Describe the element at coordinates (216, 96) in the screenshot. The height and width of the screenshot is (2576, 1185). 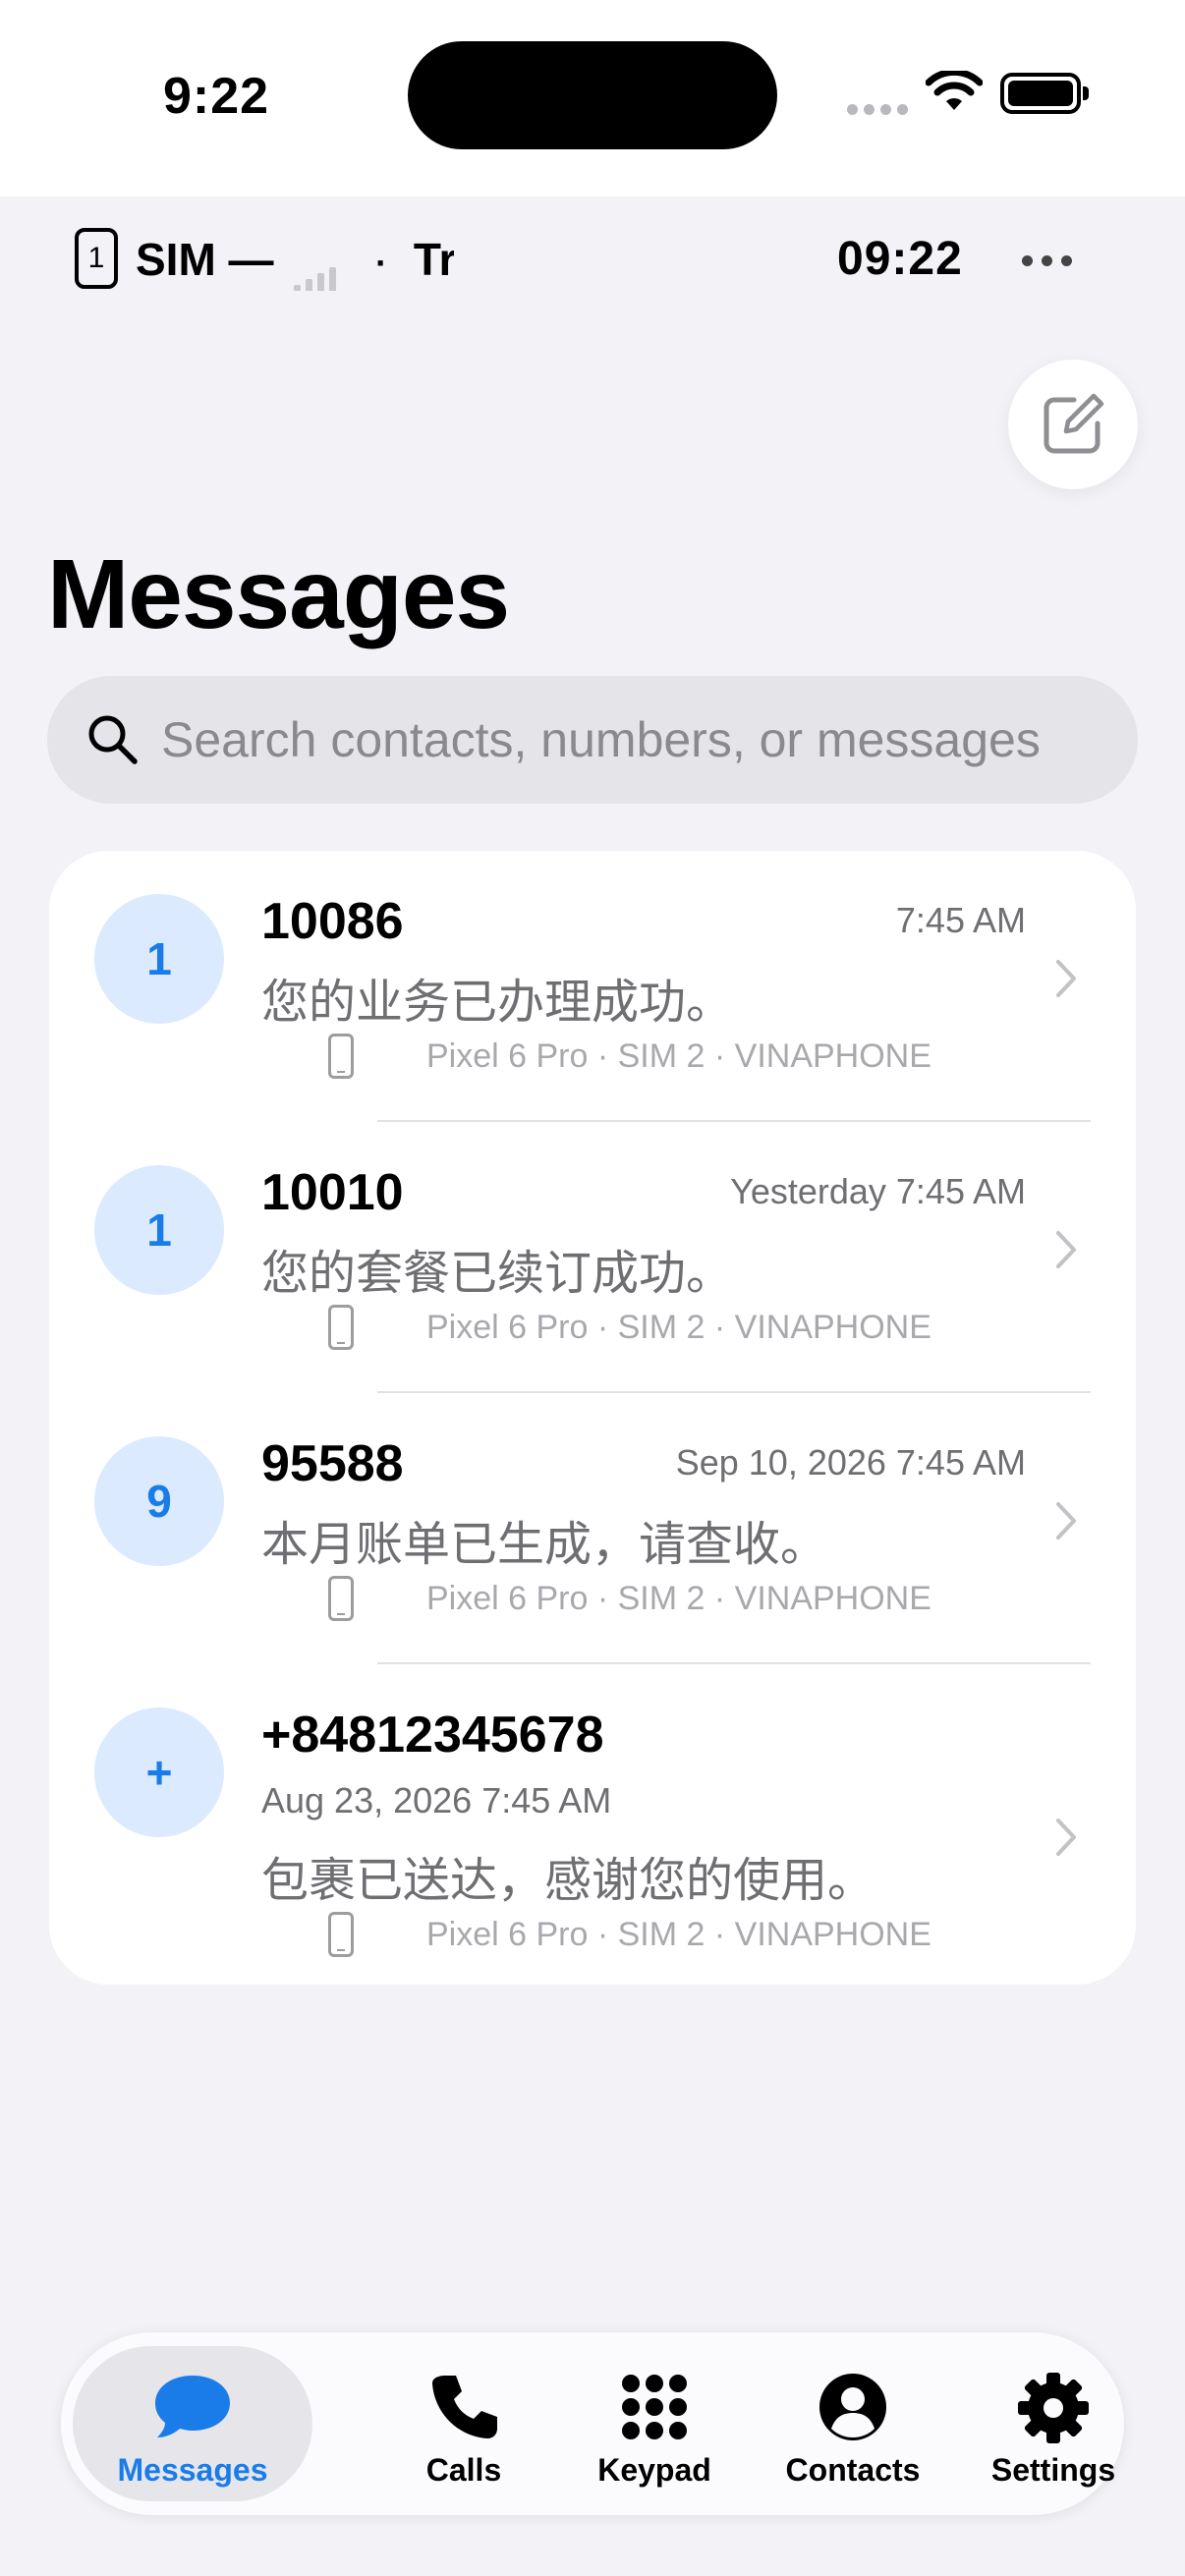
I see `status-time: 9:22` at that location.